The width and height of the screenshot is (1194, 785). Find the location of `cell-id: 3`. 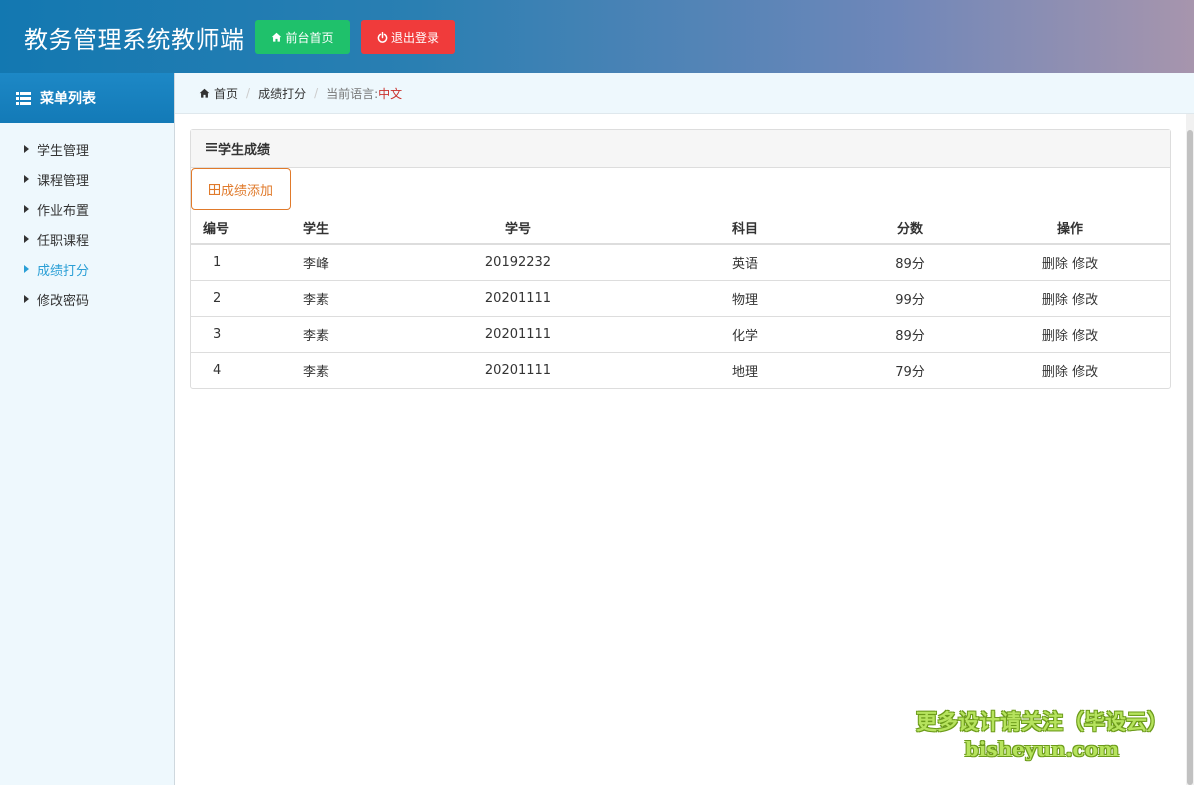

cell-id: 3 is located at coordinates (241, 334).